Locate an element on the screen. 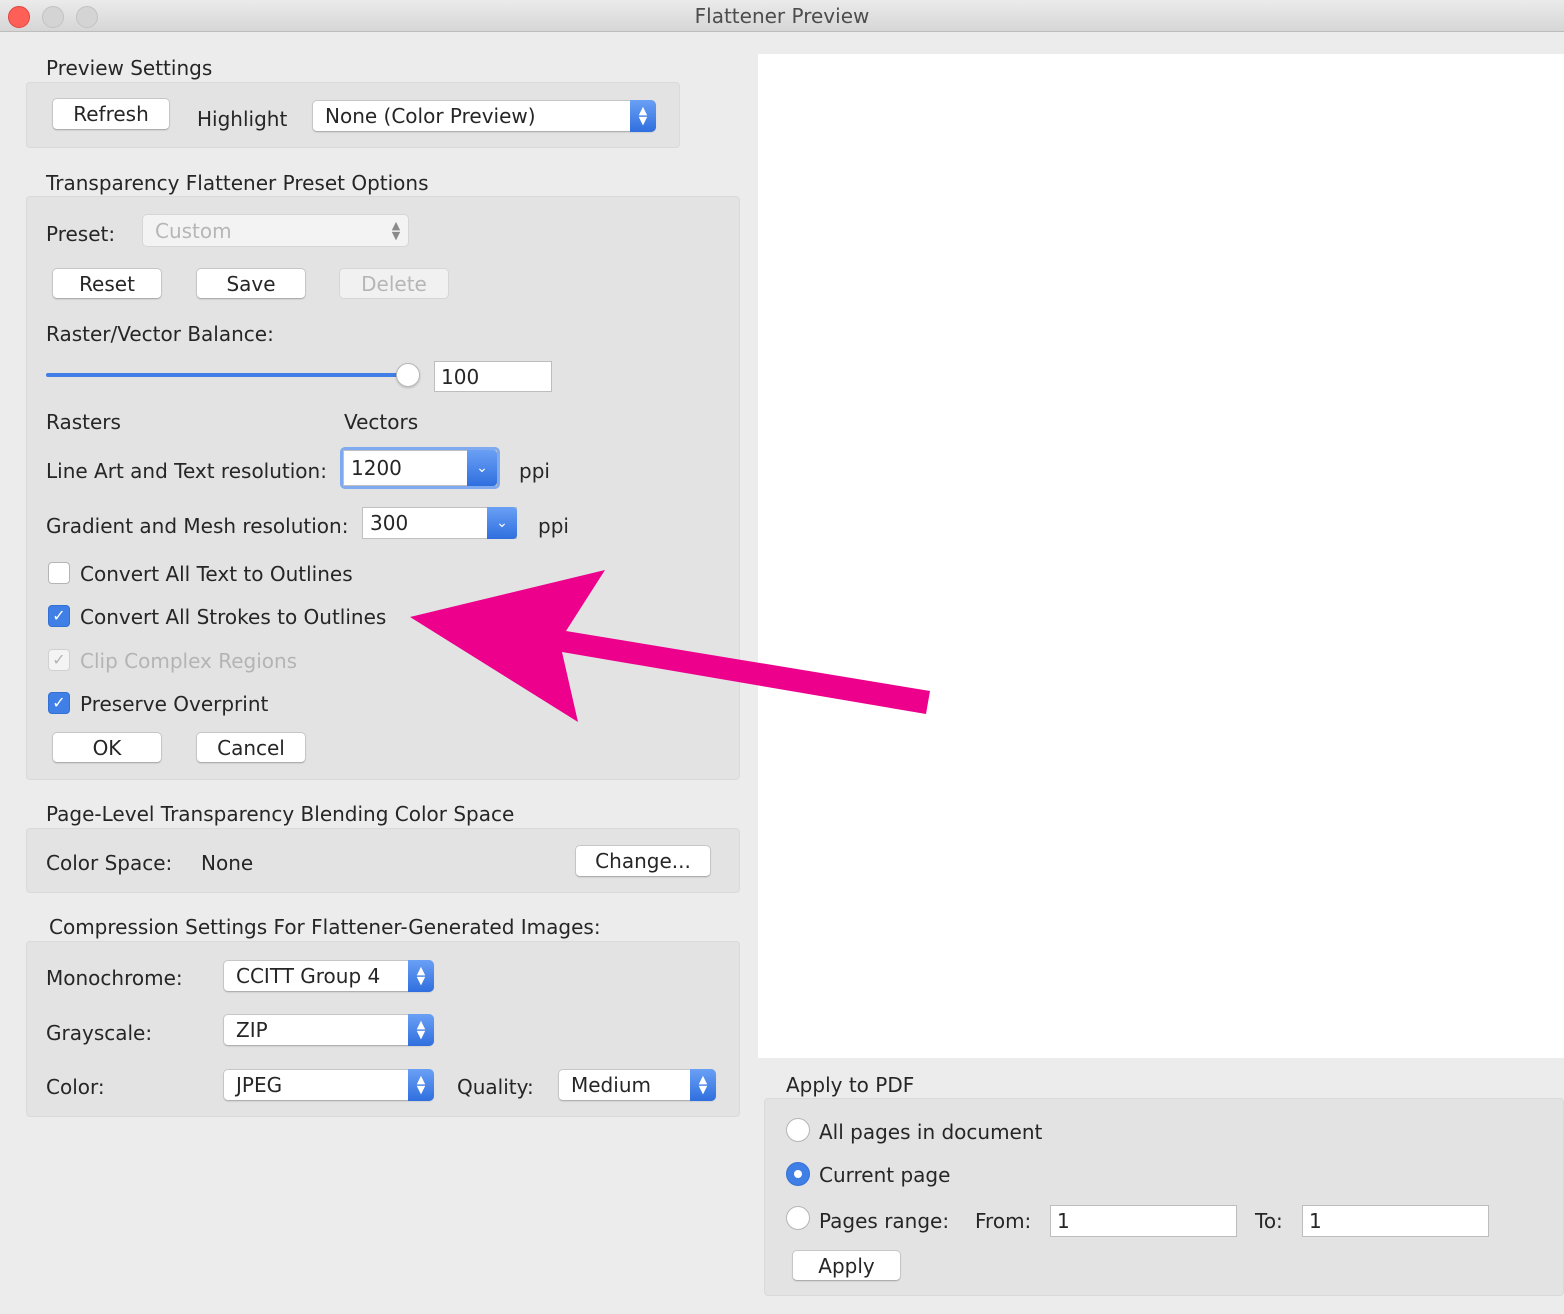  annotation-arrow-icon is located at coordinates (670, 646).